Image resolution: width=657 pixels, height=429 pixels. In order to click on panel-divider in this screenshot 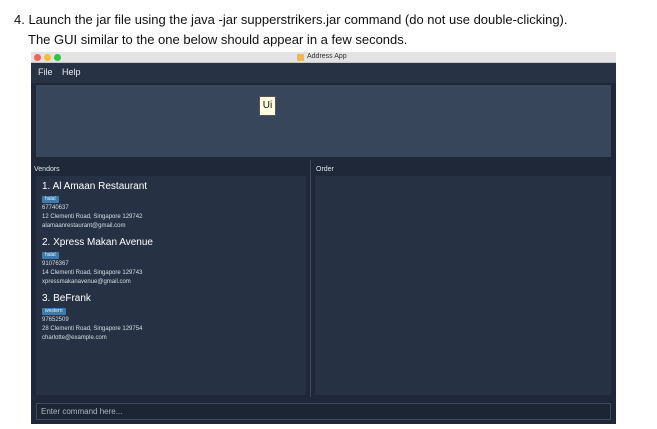, I will do `click(310, 278)`.